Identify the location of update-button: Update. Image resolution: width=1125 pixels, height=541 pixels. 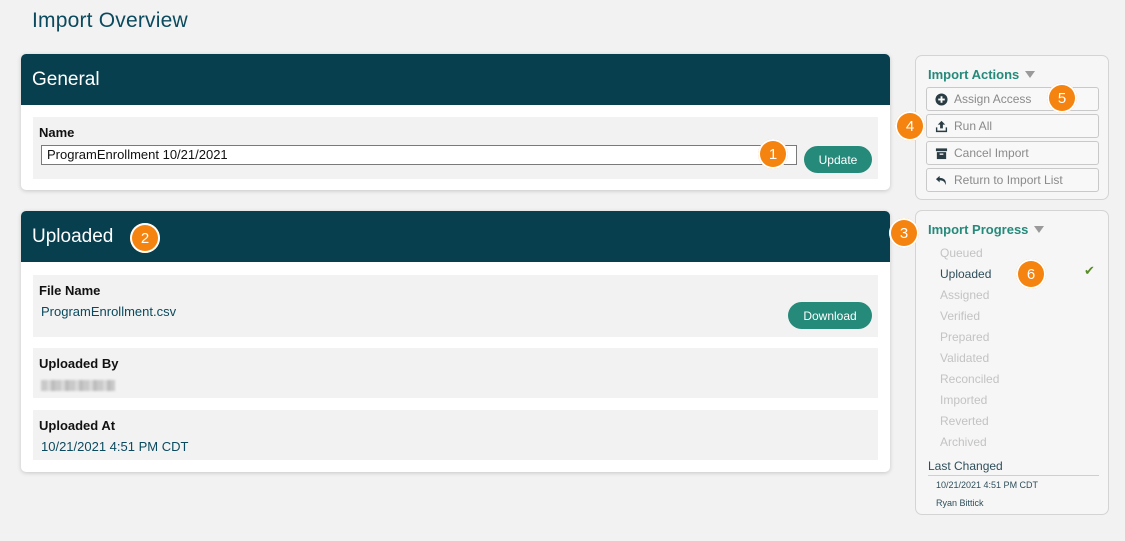
(838, 159).